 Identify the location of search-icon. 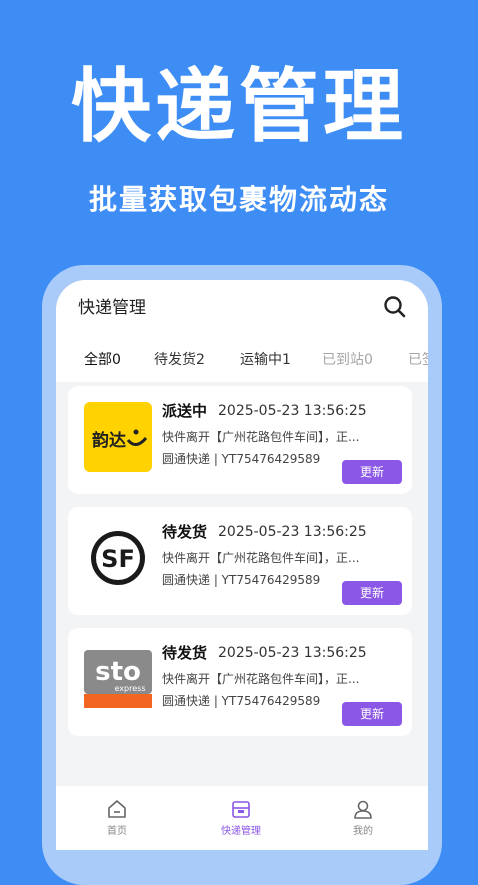
(395, 307).